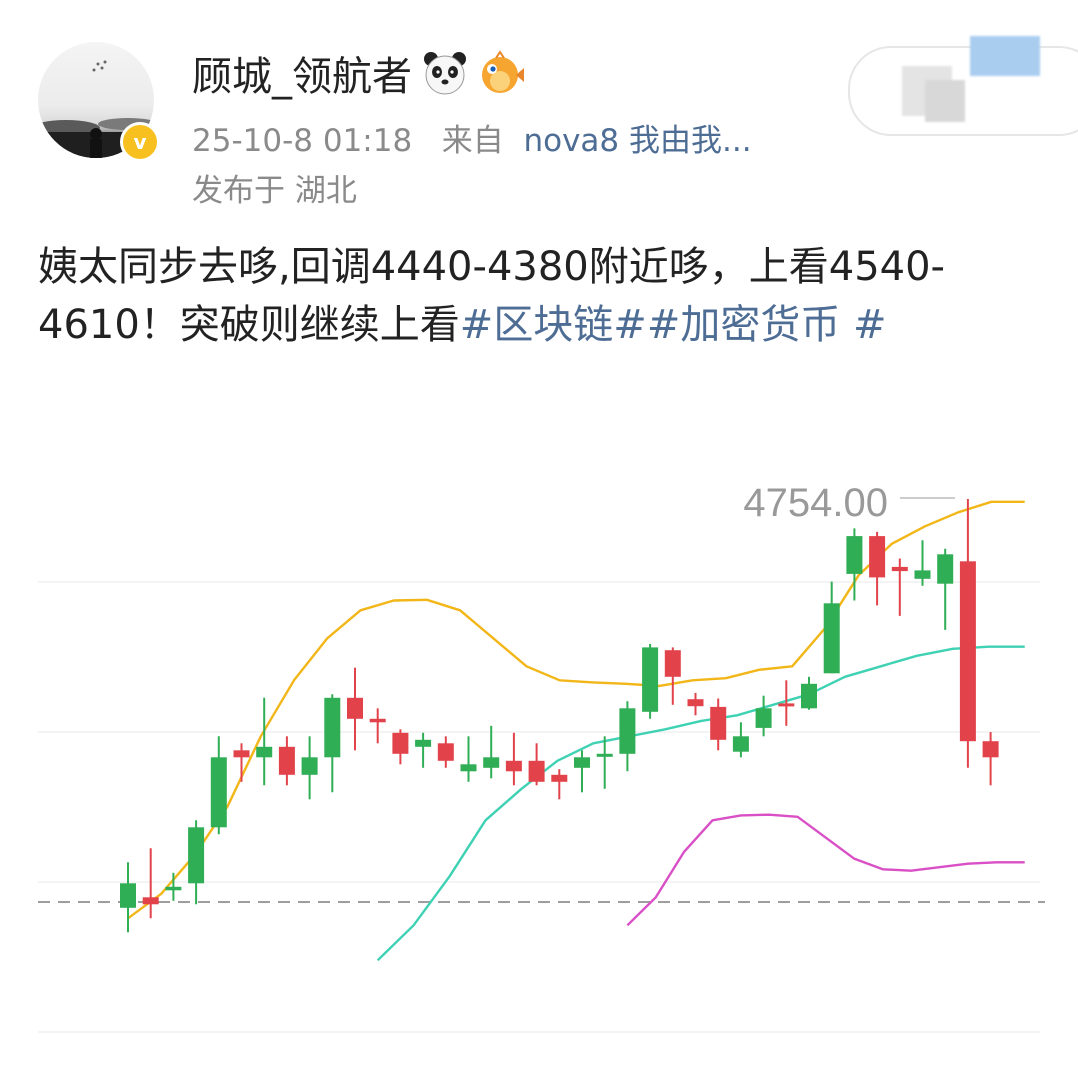  I want to click on ma-long-line, so click(825, 870).